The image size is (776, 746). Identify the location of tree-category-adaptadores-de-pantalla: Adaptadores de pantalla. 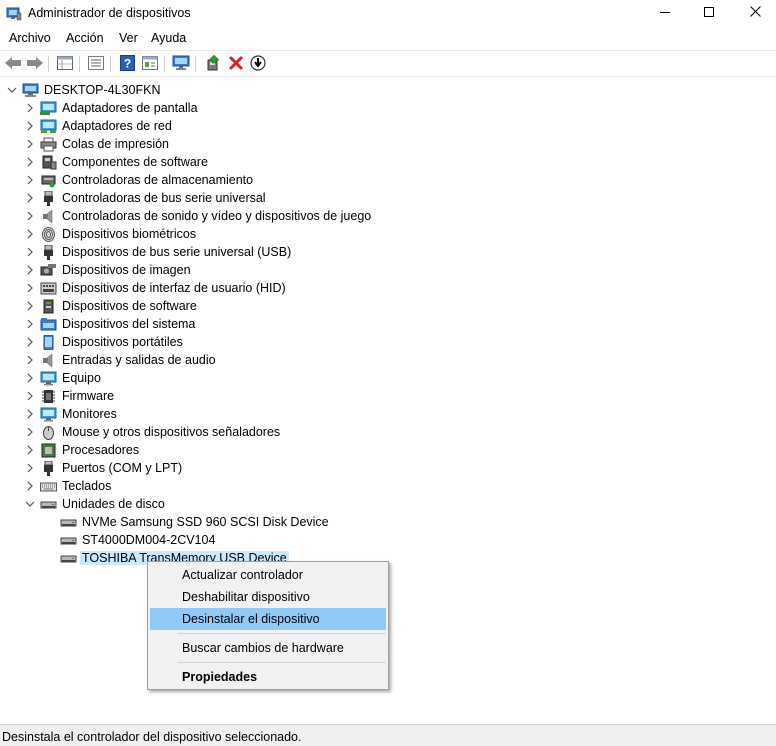
(111, 108).